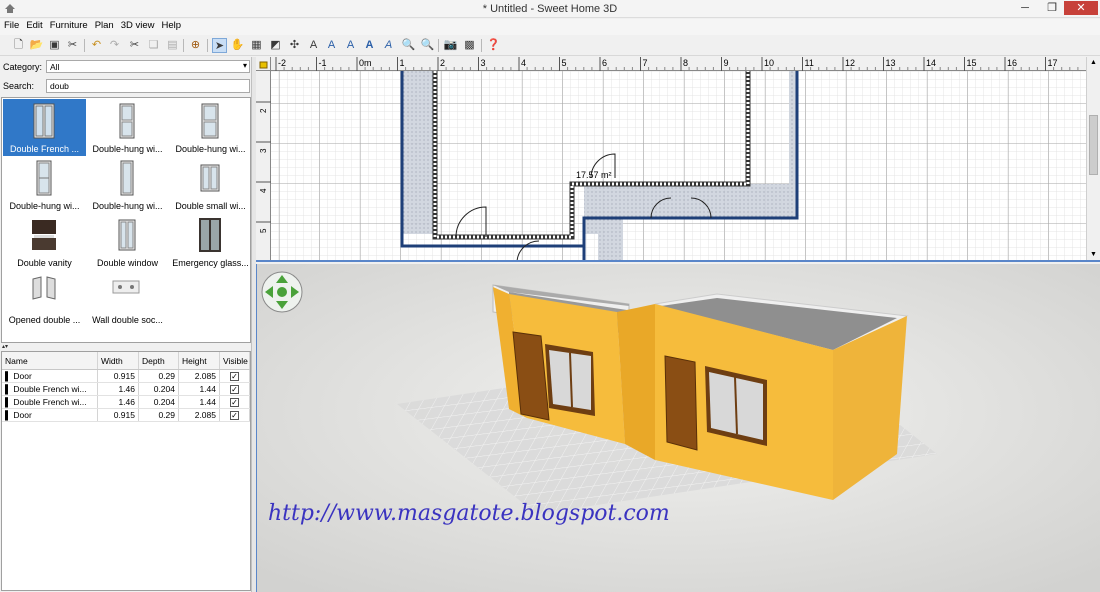 This screenshot has width=1100, height=592. I want to click on redo-icon: ↷, so click(114, 45).